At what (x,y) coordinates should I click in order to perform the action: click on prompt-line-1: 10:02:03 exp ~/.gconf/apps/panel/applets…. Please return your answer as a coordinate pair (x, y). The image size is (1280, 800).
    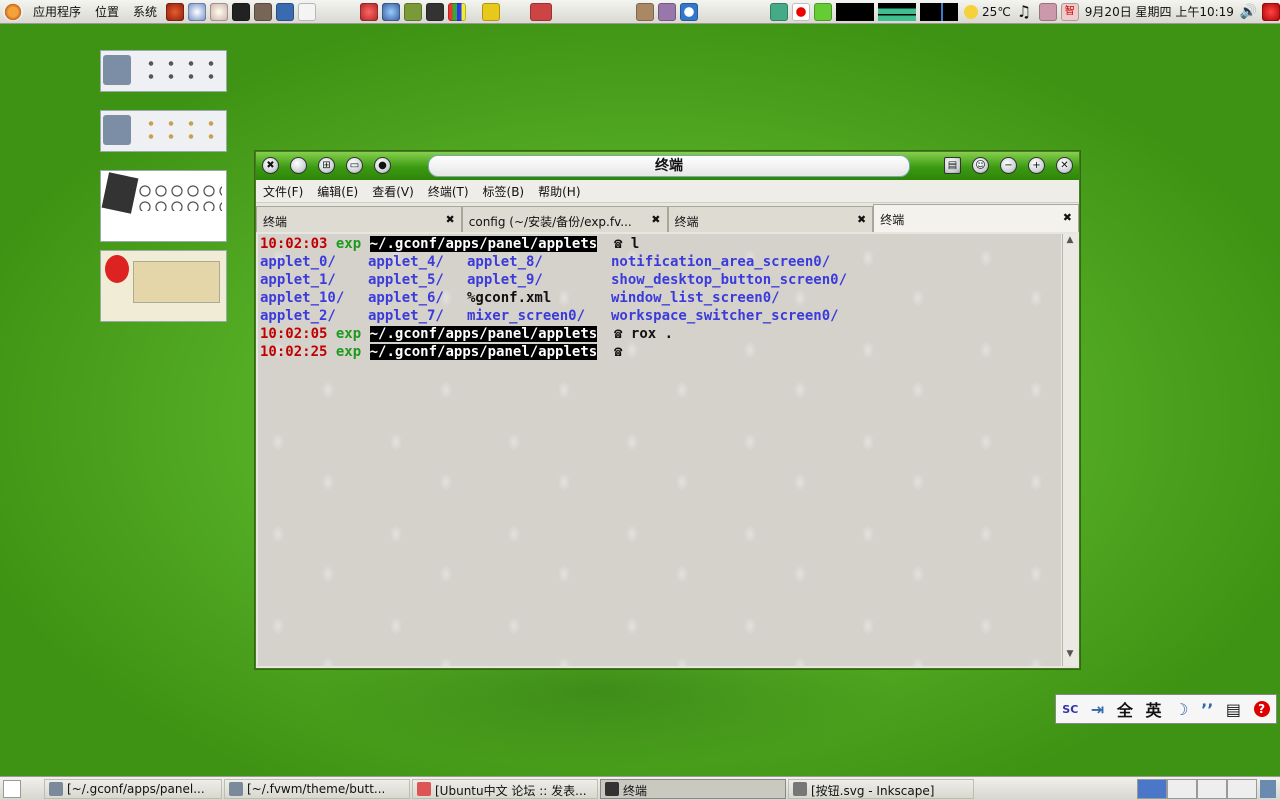
    Looking at the image, I should click on (450, 244).